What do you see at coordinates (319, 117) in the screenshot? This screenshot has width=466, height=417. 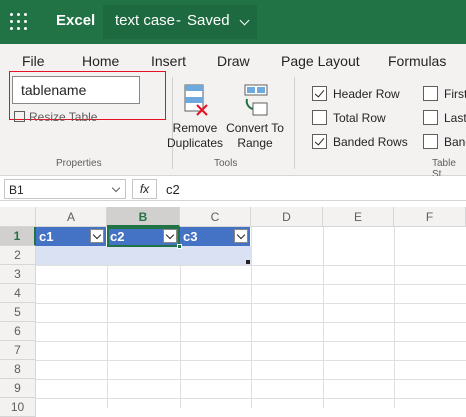 I see `total-row-checkbox` at bounding box center [319, 117].